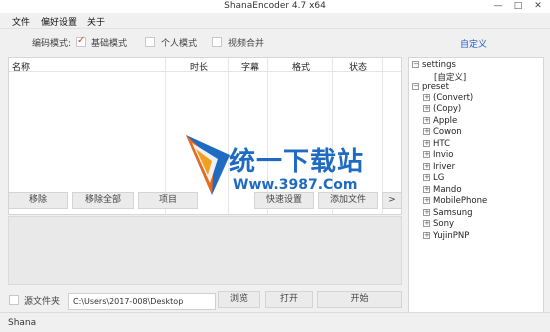  I want to click on tree-node-mobilephone: + MobilePhone, so click(455, 201).